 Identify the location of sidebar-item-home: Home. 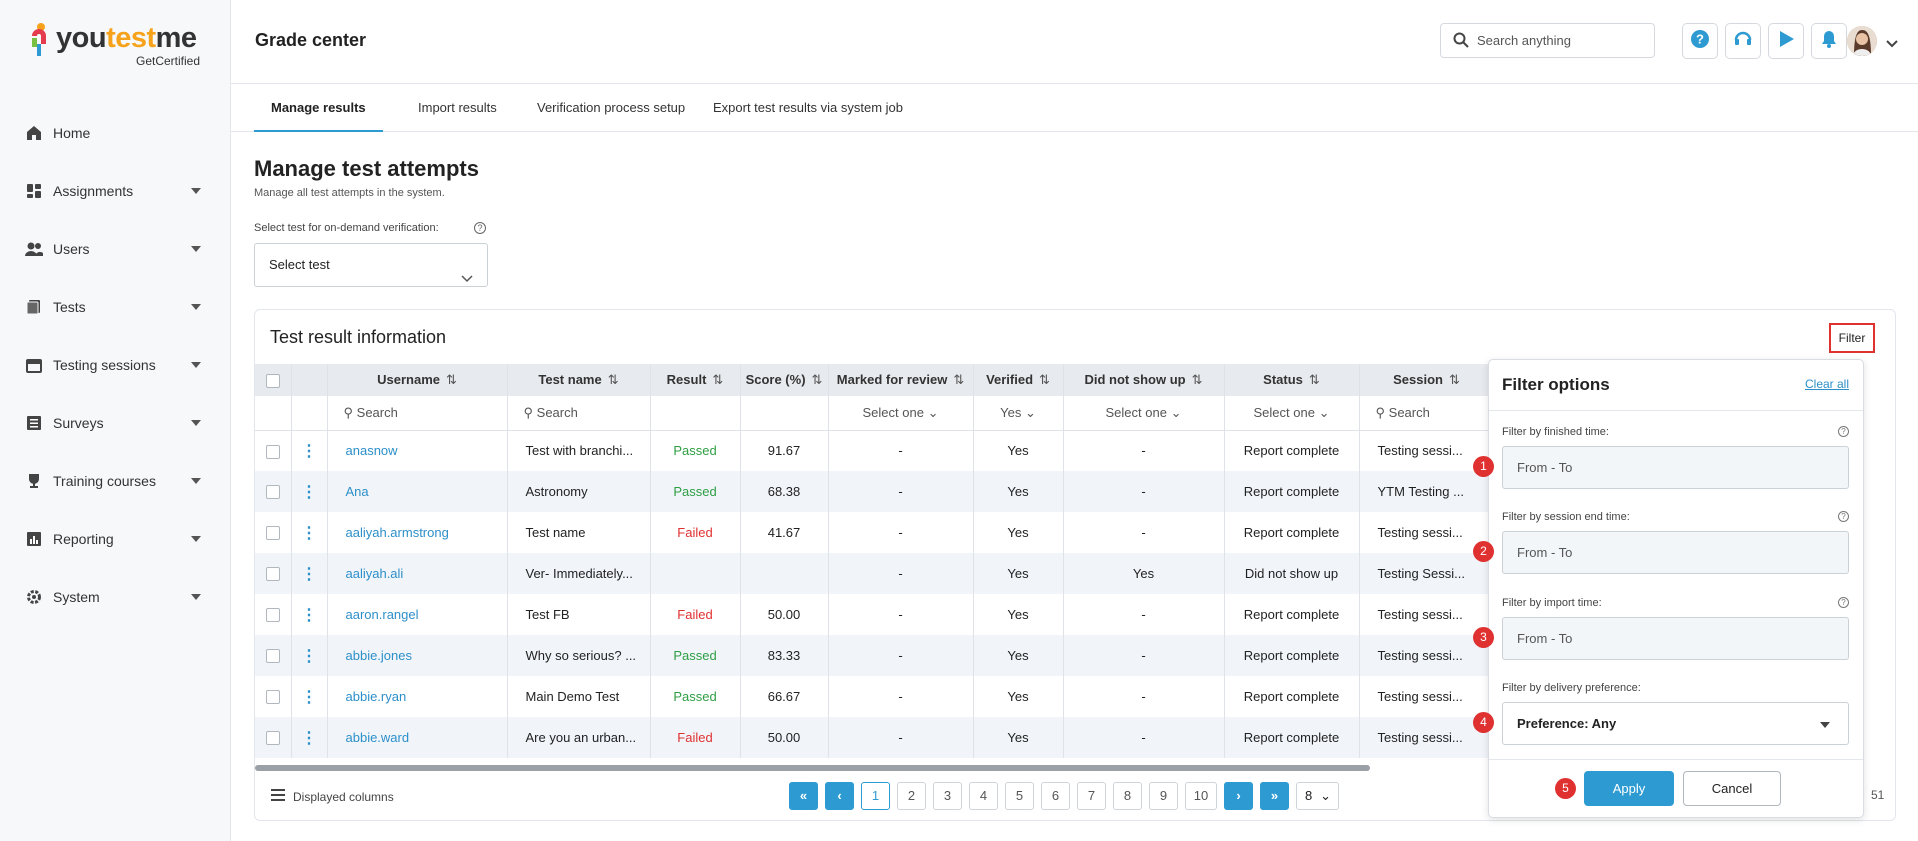
(115, 133).